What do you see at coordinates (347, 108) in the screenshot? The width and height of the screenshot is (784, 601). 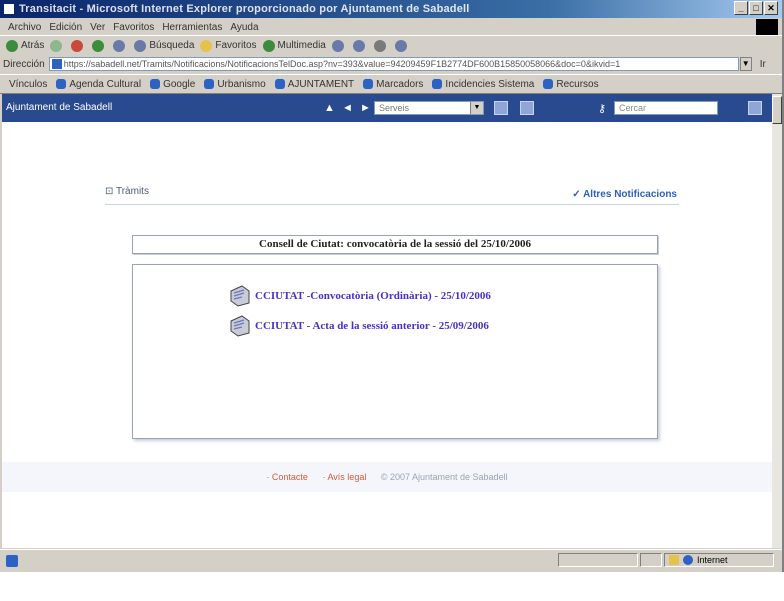 I see `left-arrow-icon: ◄` at bounding box center [347, 108].